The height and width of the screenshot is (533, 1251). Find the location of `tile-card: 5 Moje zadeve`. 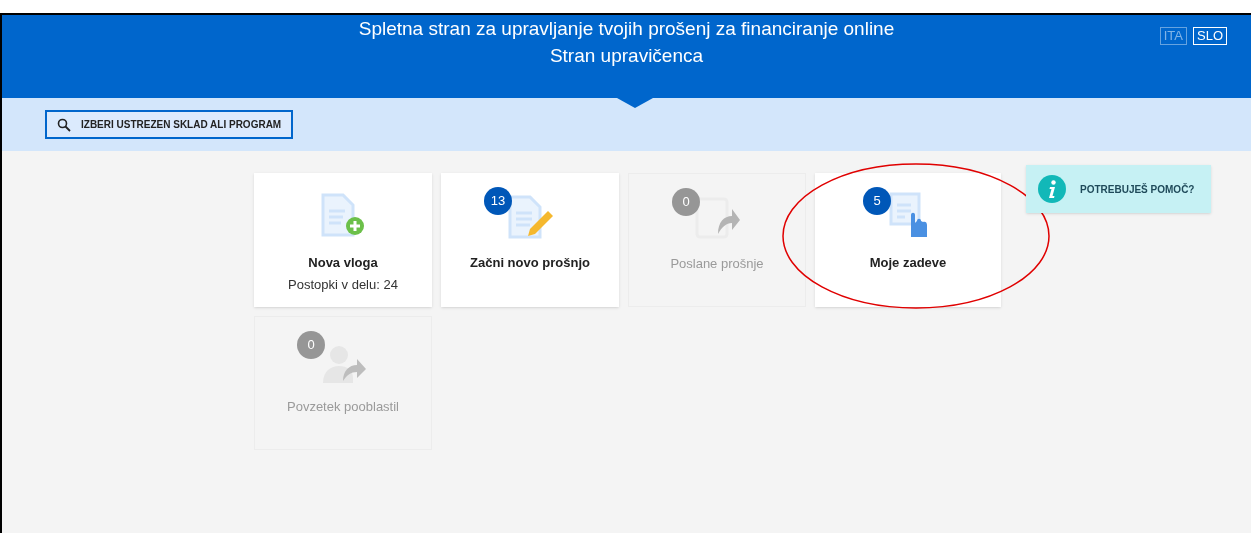

tile-card: 5 Moje zadeve is located at coordinates (908, 240).